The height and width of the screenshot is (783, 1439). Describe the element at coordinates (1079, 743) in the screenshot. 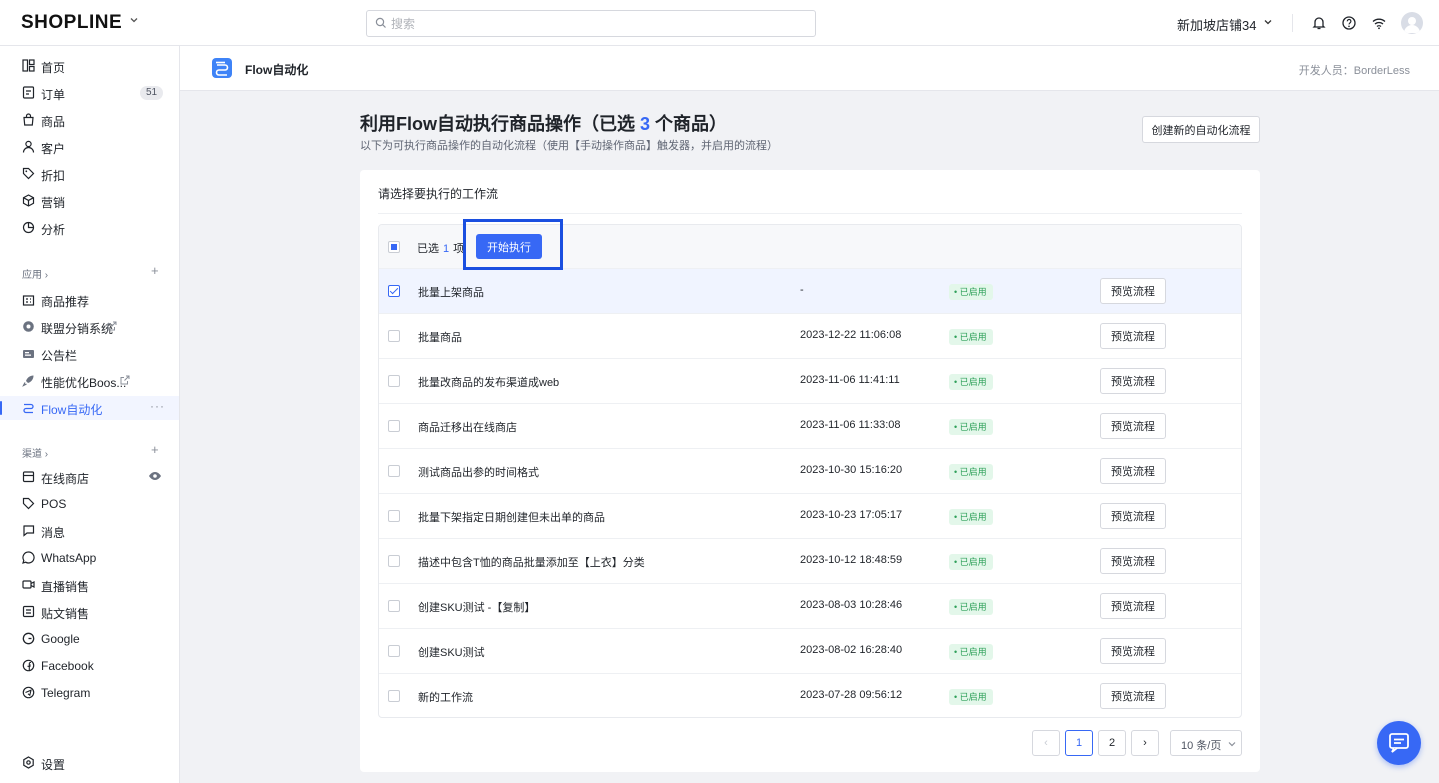

I see `page-button-1: 1` at that location.